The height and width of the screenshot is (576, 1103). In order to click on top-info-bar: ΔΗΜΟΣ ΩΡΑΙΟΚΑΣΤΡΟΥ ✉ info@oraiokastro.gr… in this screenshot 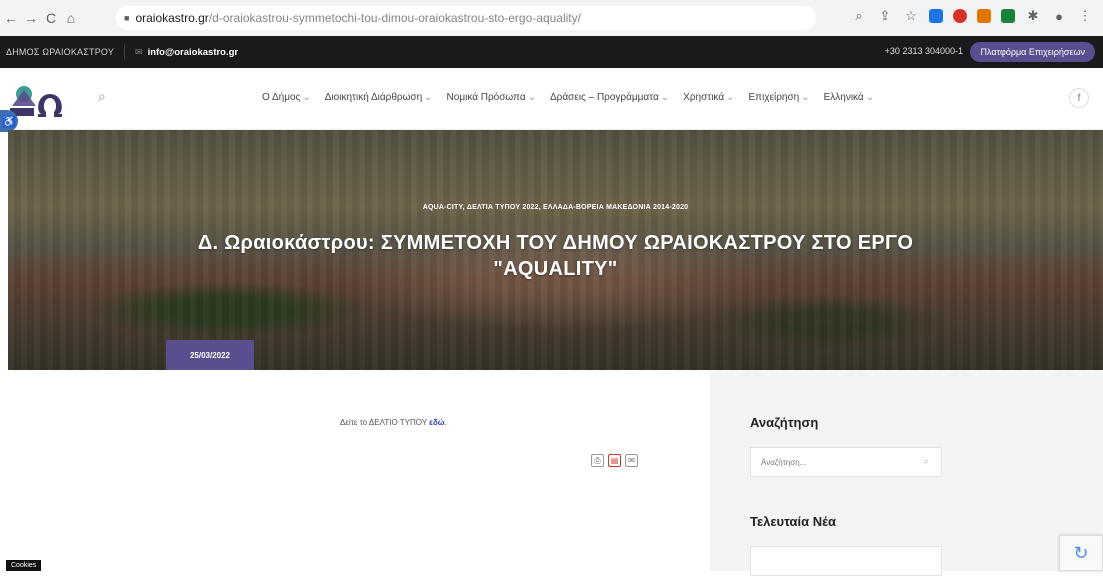, I will do `click(551, 52)`.